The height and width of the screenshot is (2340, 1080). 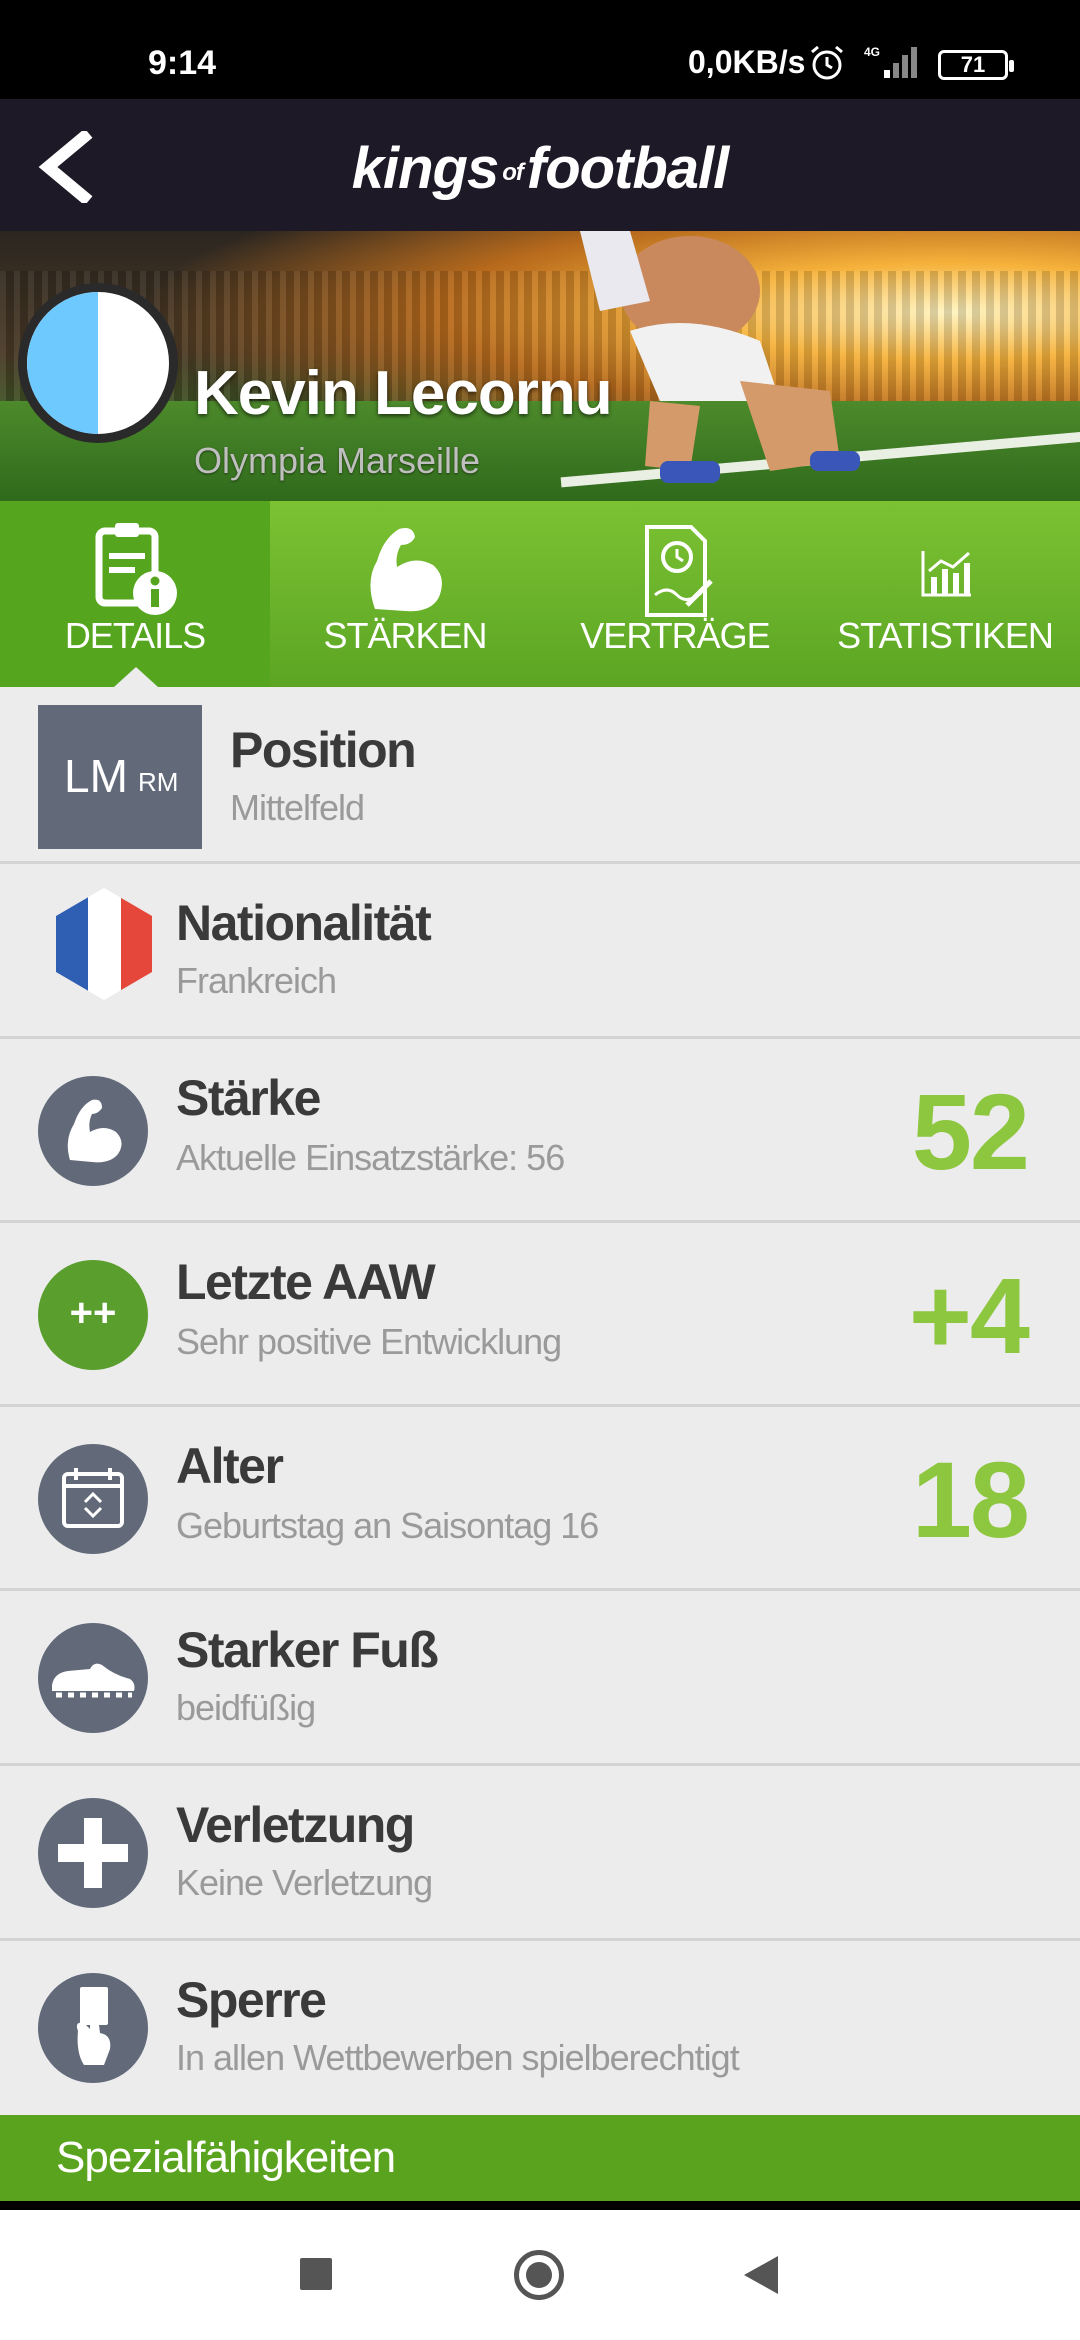 I want to click on strength-icon, so click(x=93, y=1131).